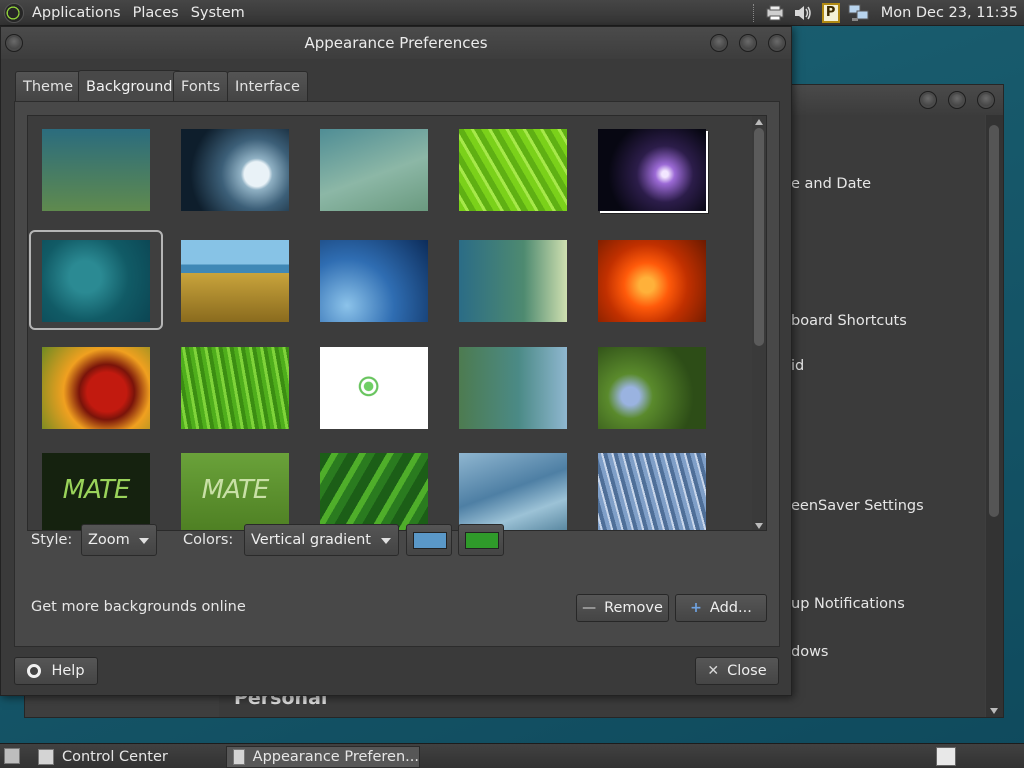  I want to click on p-badge-glyph: P, so click(830, 12).